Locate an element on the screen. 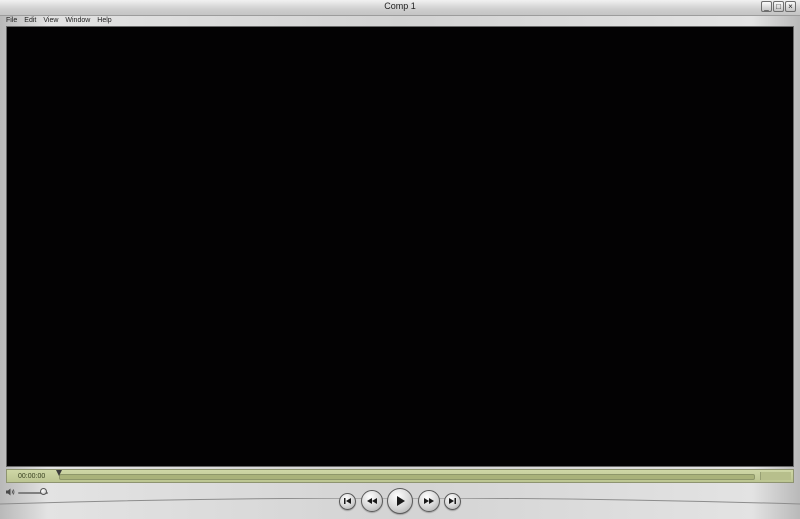  menu-edit: Edit is located at coordinates (30, 21).